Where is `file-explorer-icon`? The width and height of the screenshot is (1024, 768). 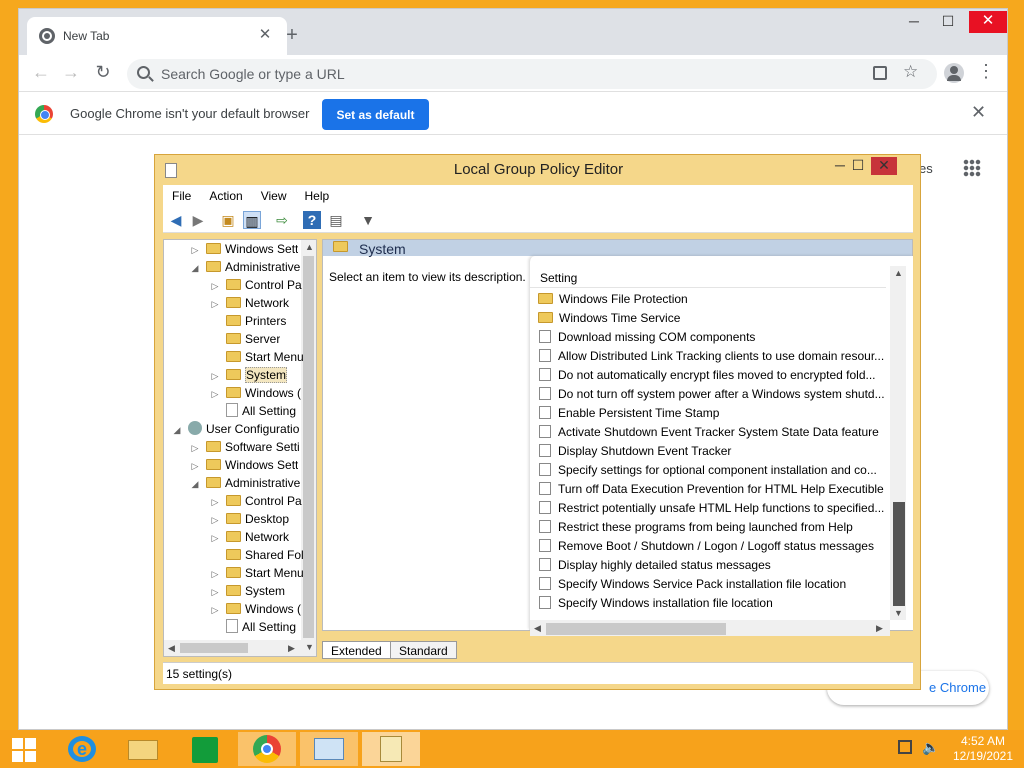
file-explorer-icon is located at coordinates (143, 749).